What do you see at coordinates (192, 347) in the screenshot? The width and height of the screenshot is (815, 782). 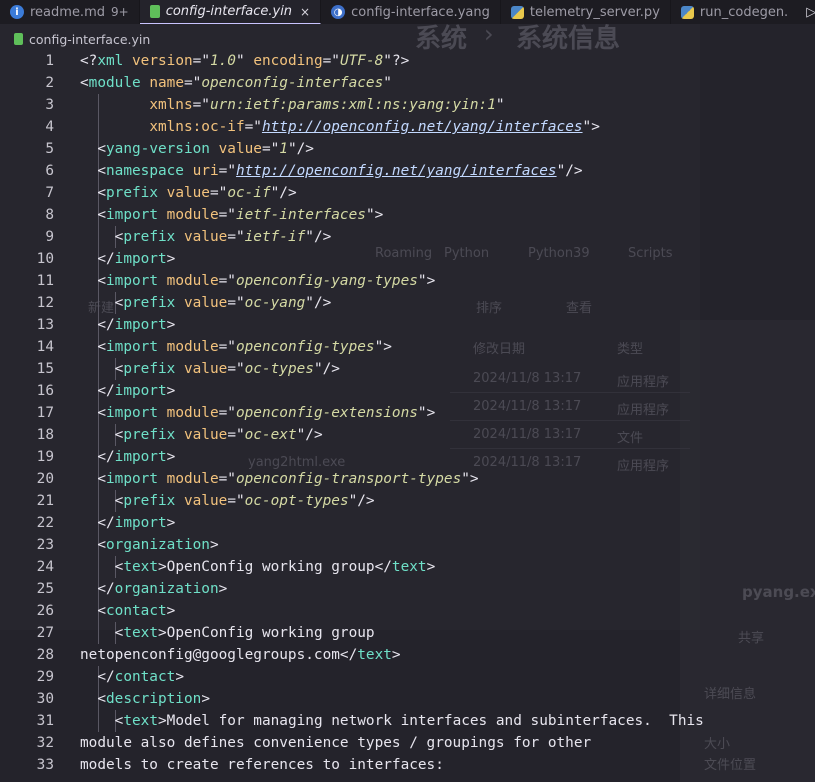 I see `code-token: module` at bounding box center [192, 347].